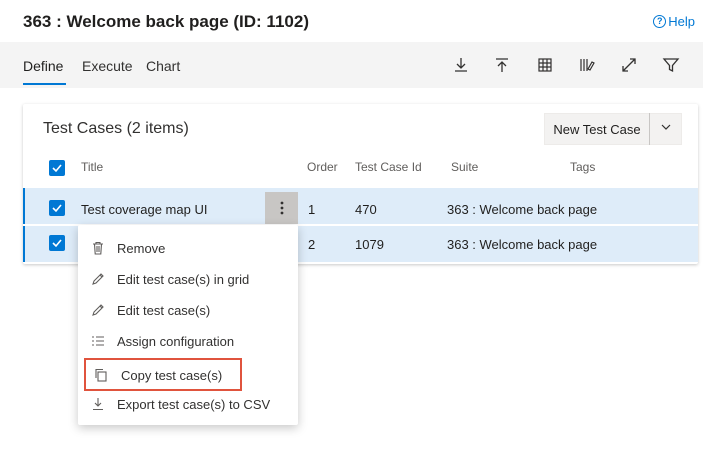  Describe the element at coordinates (582, 167) in the screenshot. I see `column-header-tags: Tags` at that location.